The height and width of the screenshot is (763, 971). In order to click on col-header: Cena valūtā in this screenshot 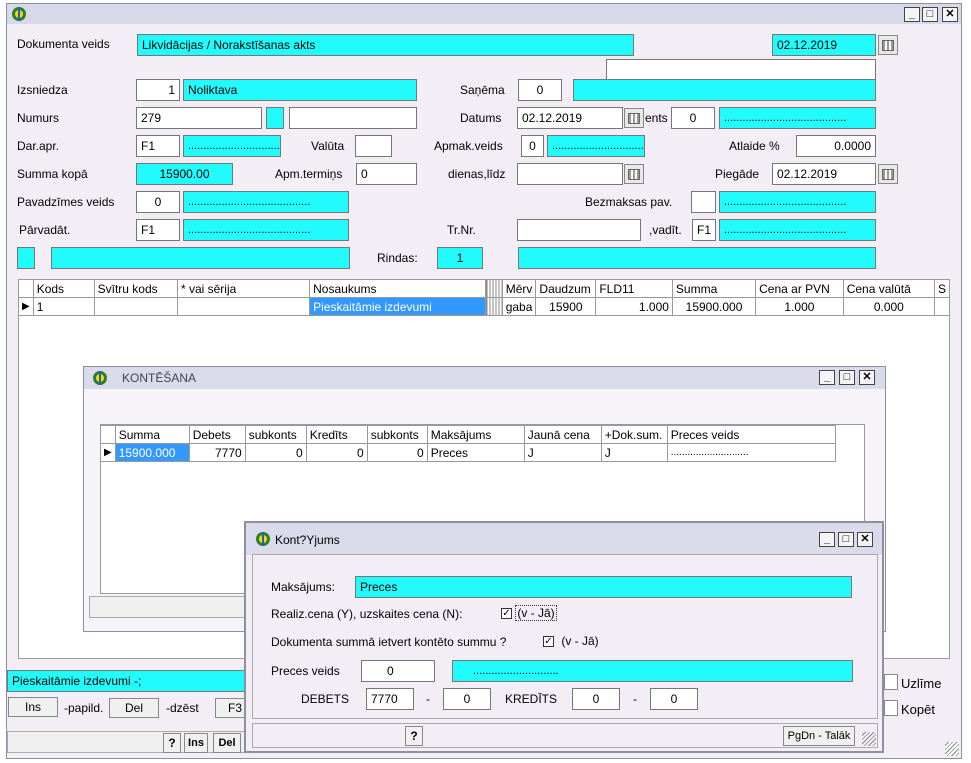, I will do `click(888, 288)`.